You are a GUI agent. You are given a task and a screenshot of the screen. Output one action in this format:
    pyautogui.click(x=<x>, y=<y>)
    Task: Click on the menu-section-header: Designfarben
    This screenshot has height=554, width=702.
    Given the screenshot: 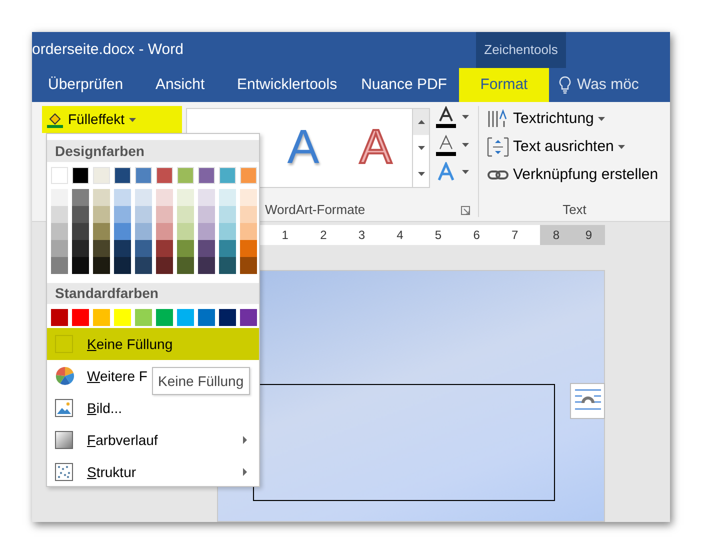 What is the action you would take?
    pyautogui.click(x=153, y=151)
    